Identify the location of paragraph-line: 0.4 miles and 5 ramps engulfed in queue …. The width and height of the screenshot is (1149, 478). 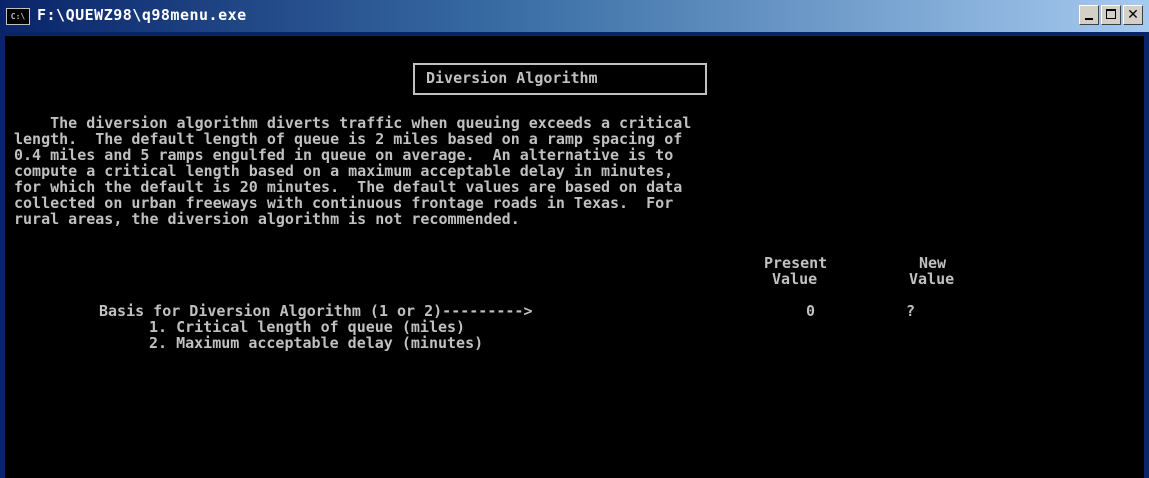
(344, 155).